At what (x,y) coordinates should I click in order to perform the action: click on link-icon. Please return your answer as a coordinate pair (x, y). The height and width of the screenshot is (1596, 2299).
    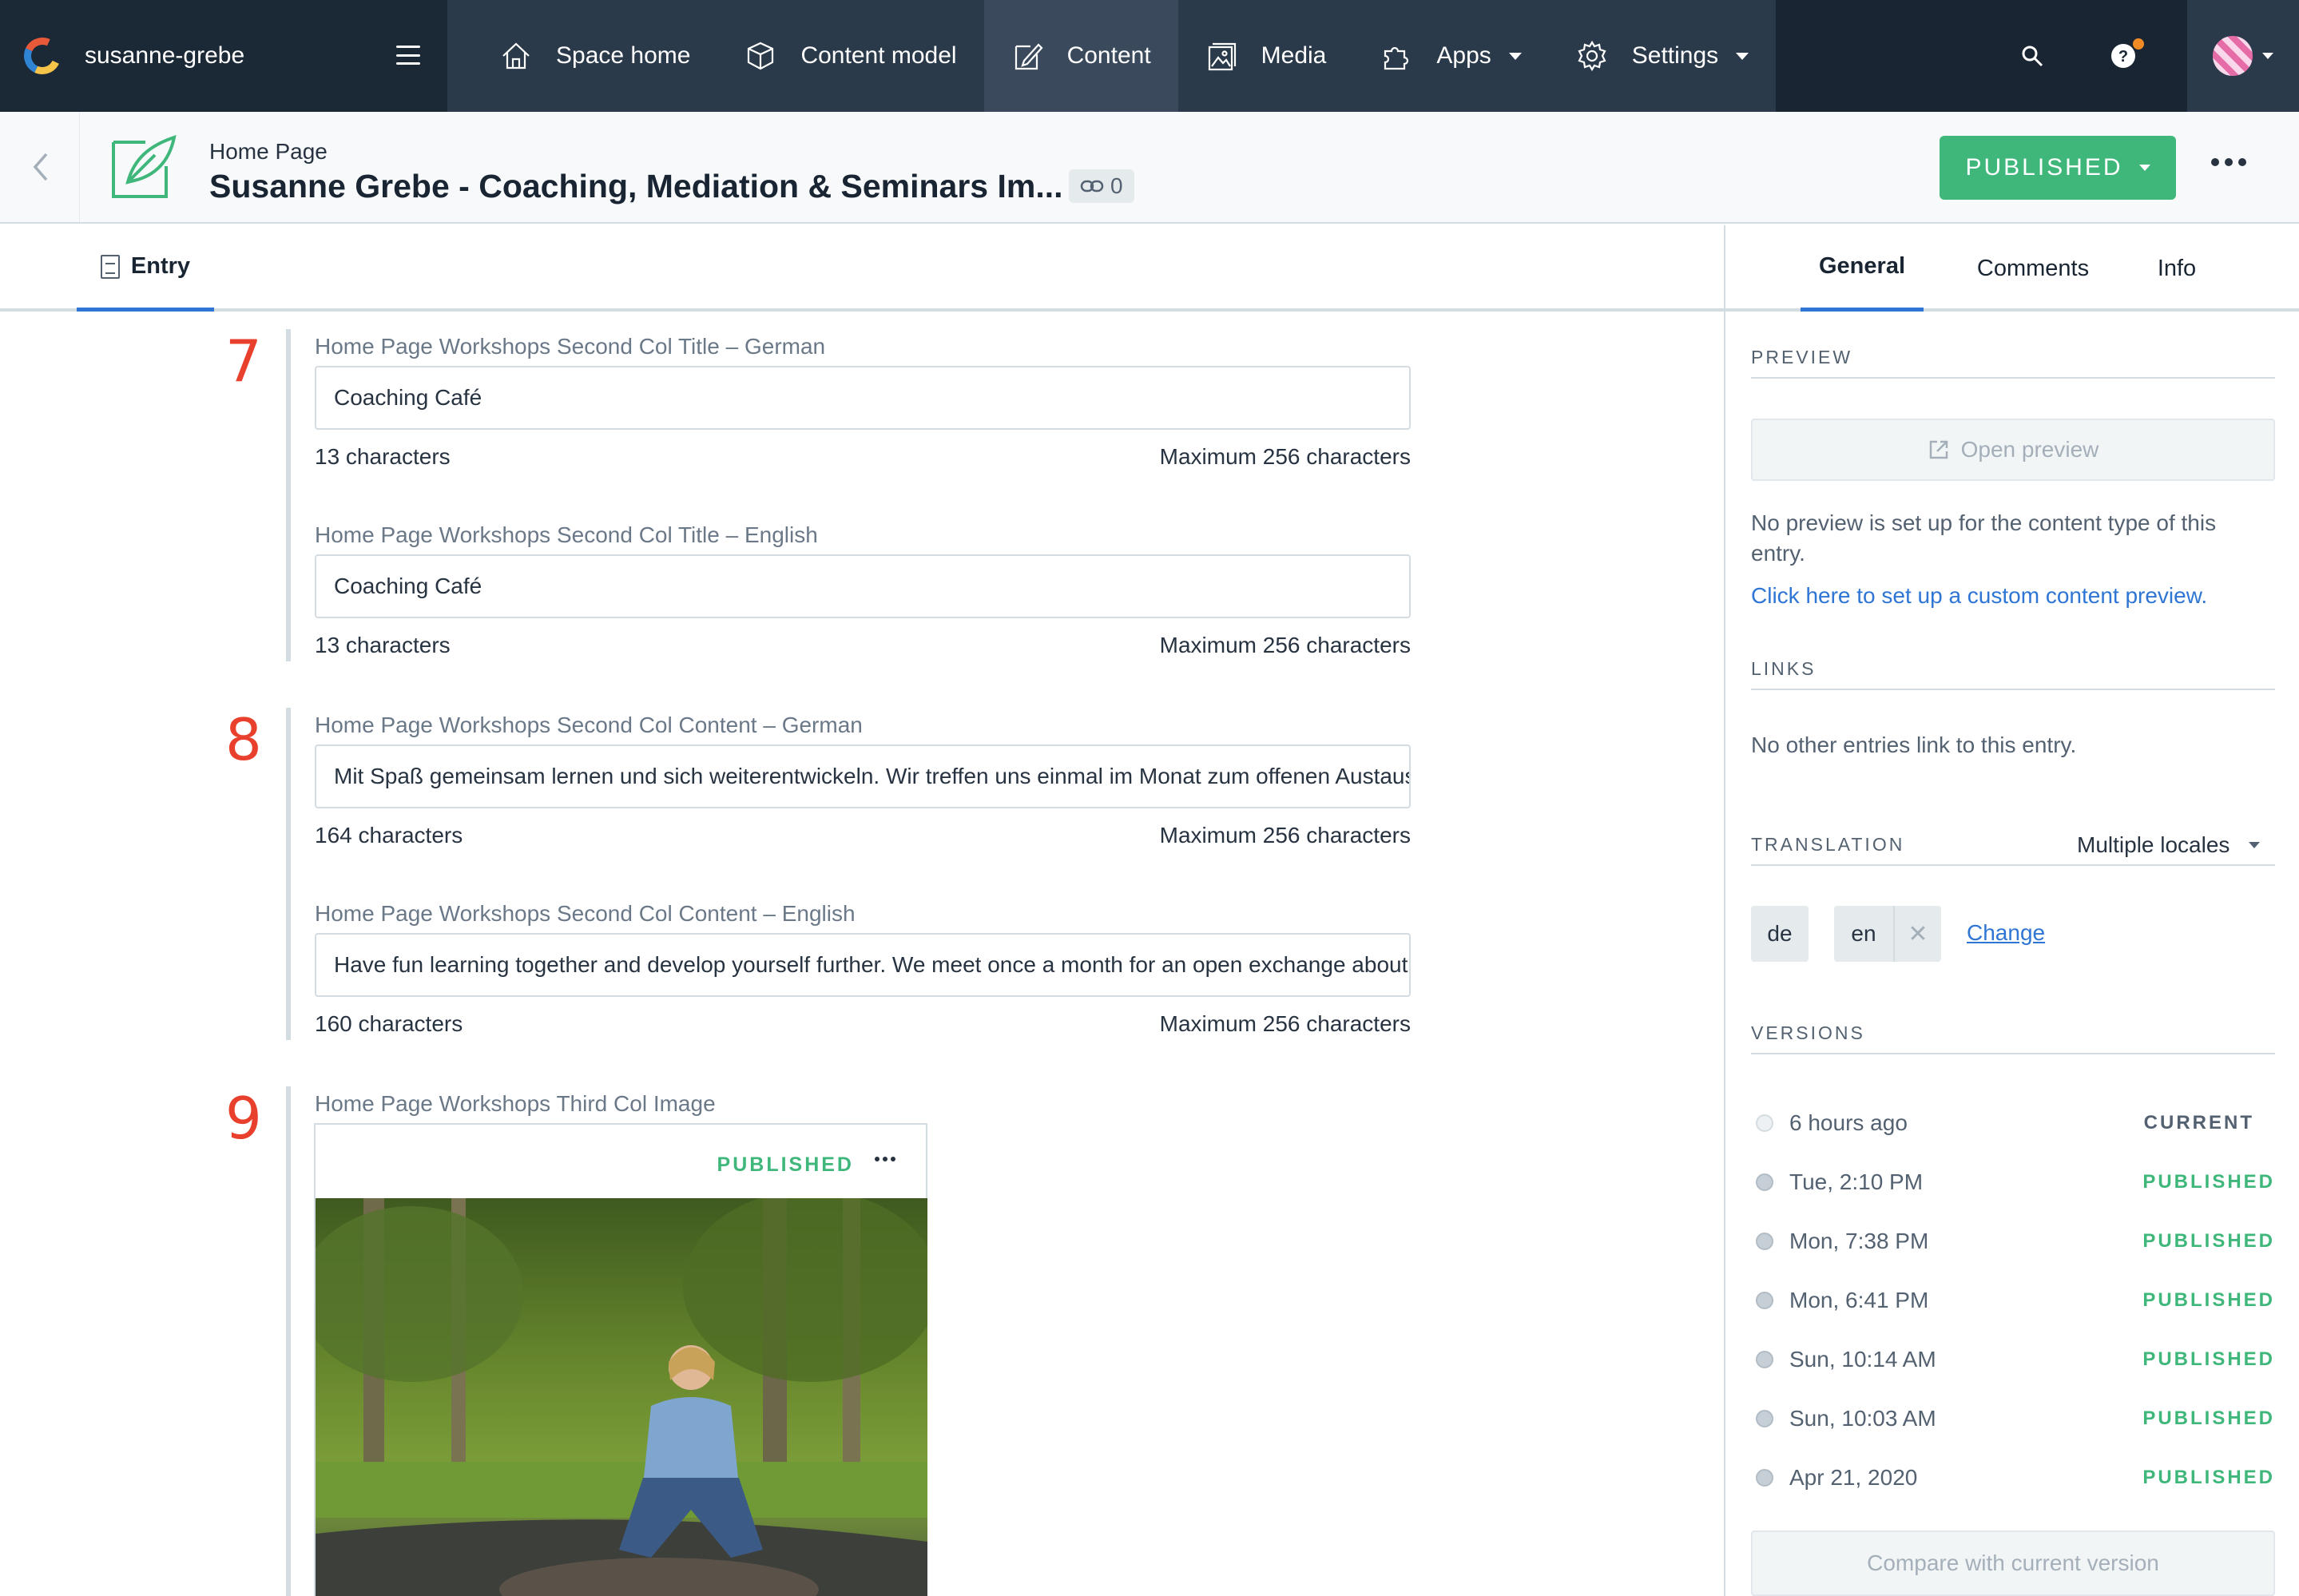
    Looking at the image, I should click on (1092, 186).